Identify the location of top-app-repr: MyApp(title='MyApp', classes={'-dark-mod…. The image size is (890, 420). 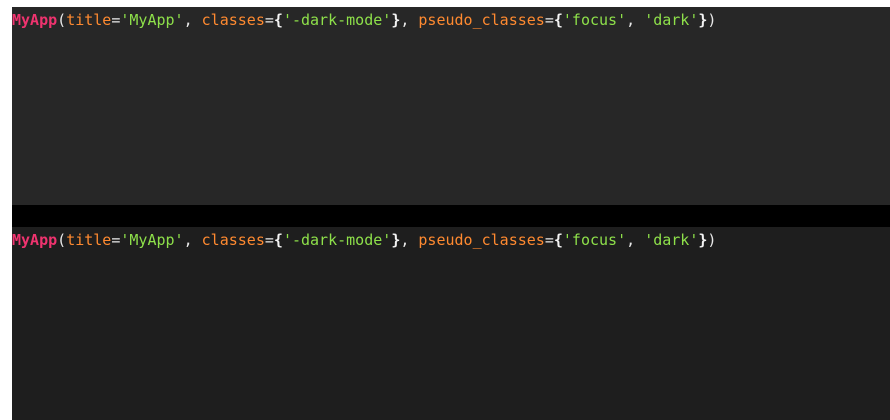
(364, 20).